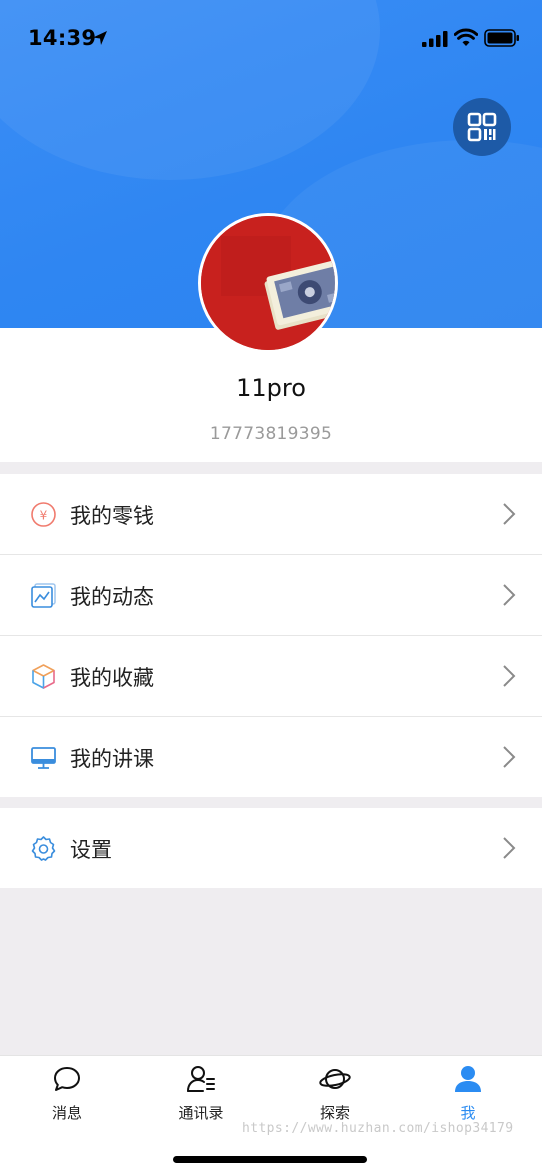 The height and width of the screenshot is (1173, 542). What do you see at coordinates (435, 39) in the screenshot?
I see `cellular-signal-icon` at bounding box center [435, 39].